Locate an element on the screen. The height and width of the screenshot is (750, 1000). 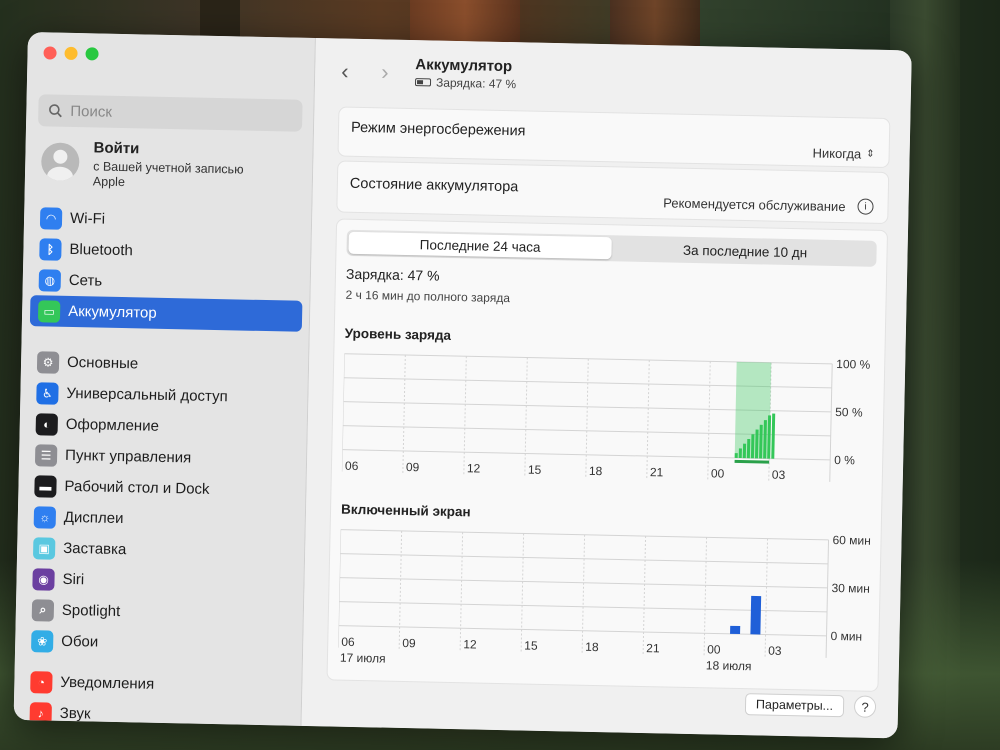
tab-last-10d: За последние 10 дн is located at coordinates (744, 251).